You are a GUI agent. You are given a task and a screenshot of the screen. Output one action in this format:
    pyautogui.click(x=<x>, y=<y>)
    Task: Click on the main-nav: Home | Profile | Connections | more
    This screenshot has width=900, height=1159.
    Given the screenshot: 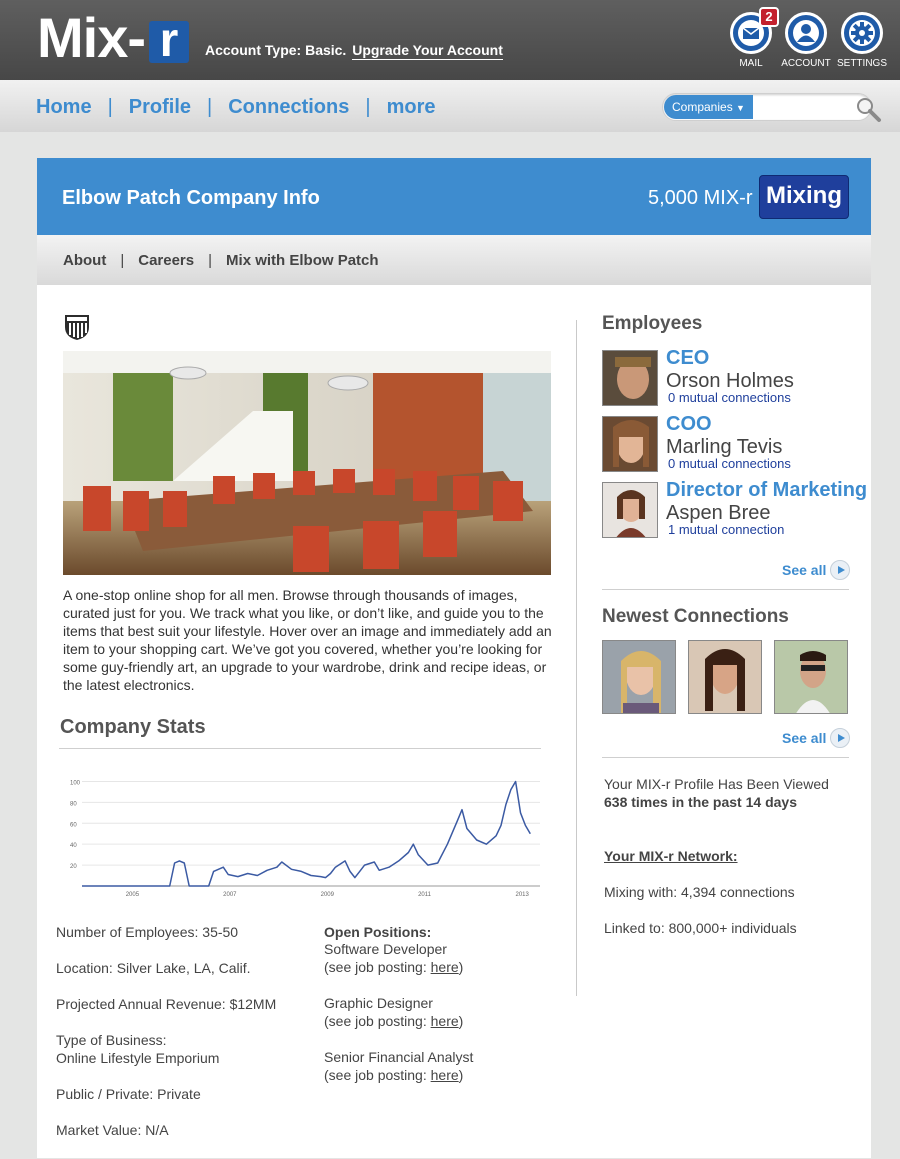 What is the action you would take?
    pyautogui.click(x=235, y=107)
    